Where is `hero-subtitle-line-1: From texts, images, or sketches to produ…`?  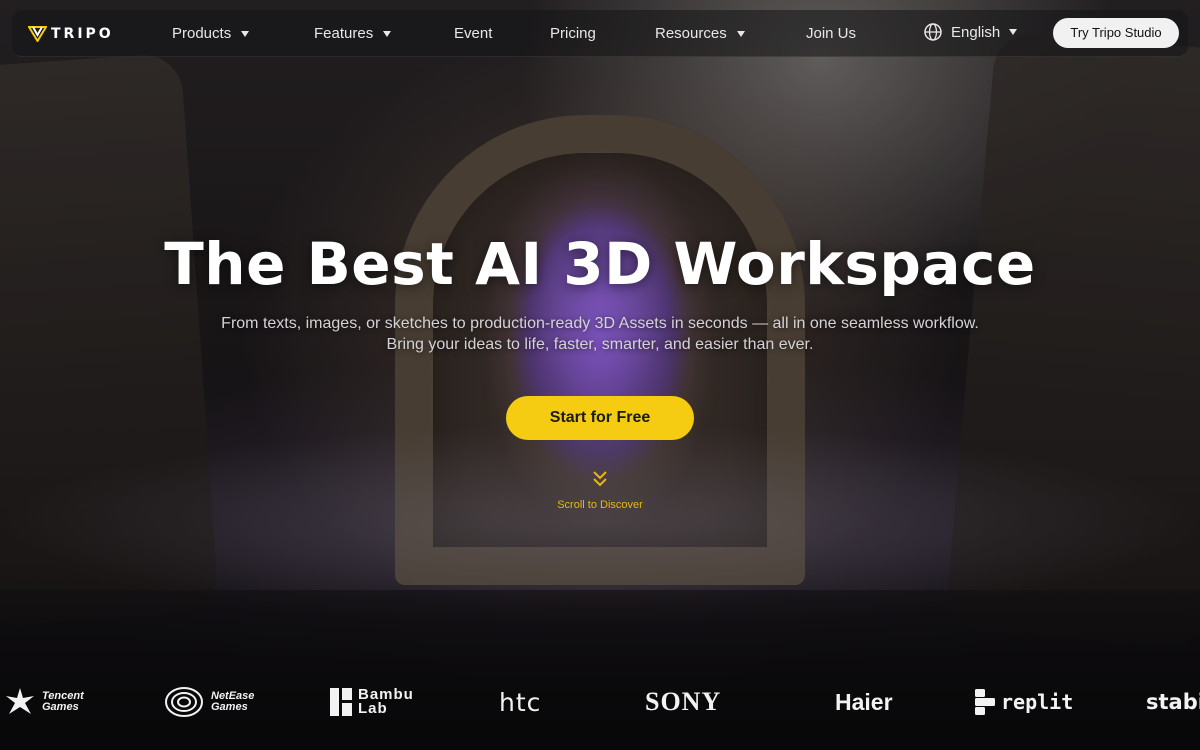 hero-subtitle-line-1: From texts, images, or sketches to produ… is located at coordinates (600, 323).